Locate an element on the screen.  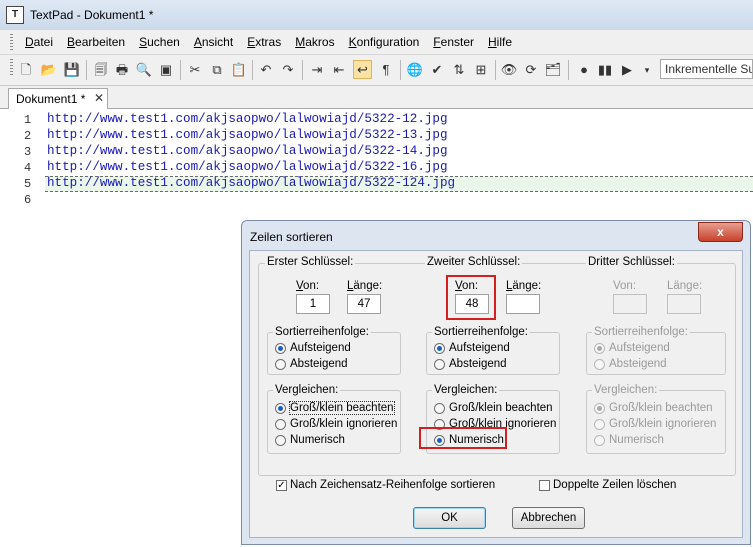
dialog-title: Zeilen sortieren is located at coordinates (291, 237).